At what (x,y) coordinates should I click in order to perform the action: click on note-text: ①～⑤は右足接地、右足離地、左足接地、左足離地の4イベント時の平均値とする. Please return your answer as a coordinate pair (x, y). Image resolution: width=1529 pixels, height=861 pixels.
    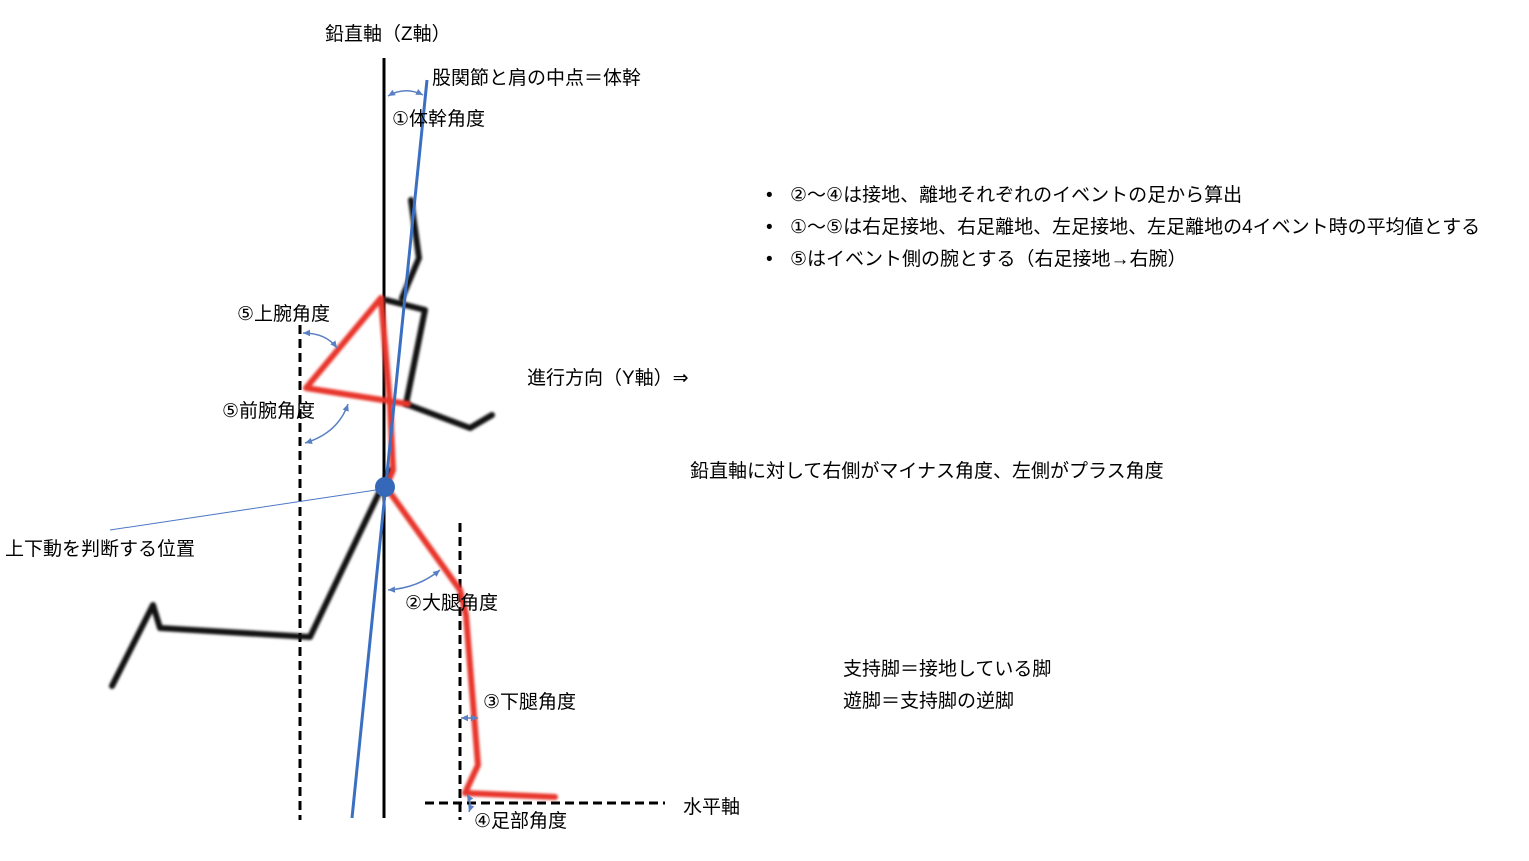
    Looking at the image, I should click on (1135, 227).